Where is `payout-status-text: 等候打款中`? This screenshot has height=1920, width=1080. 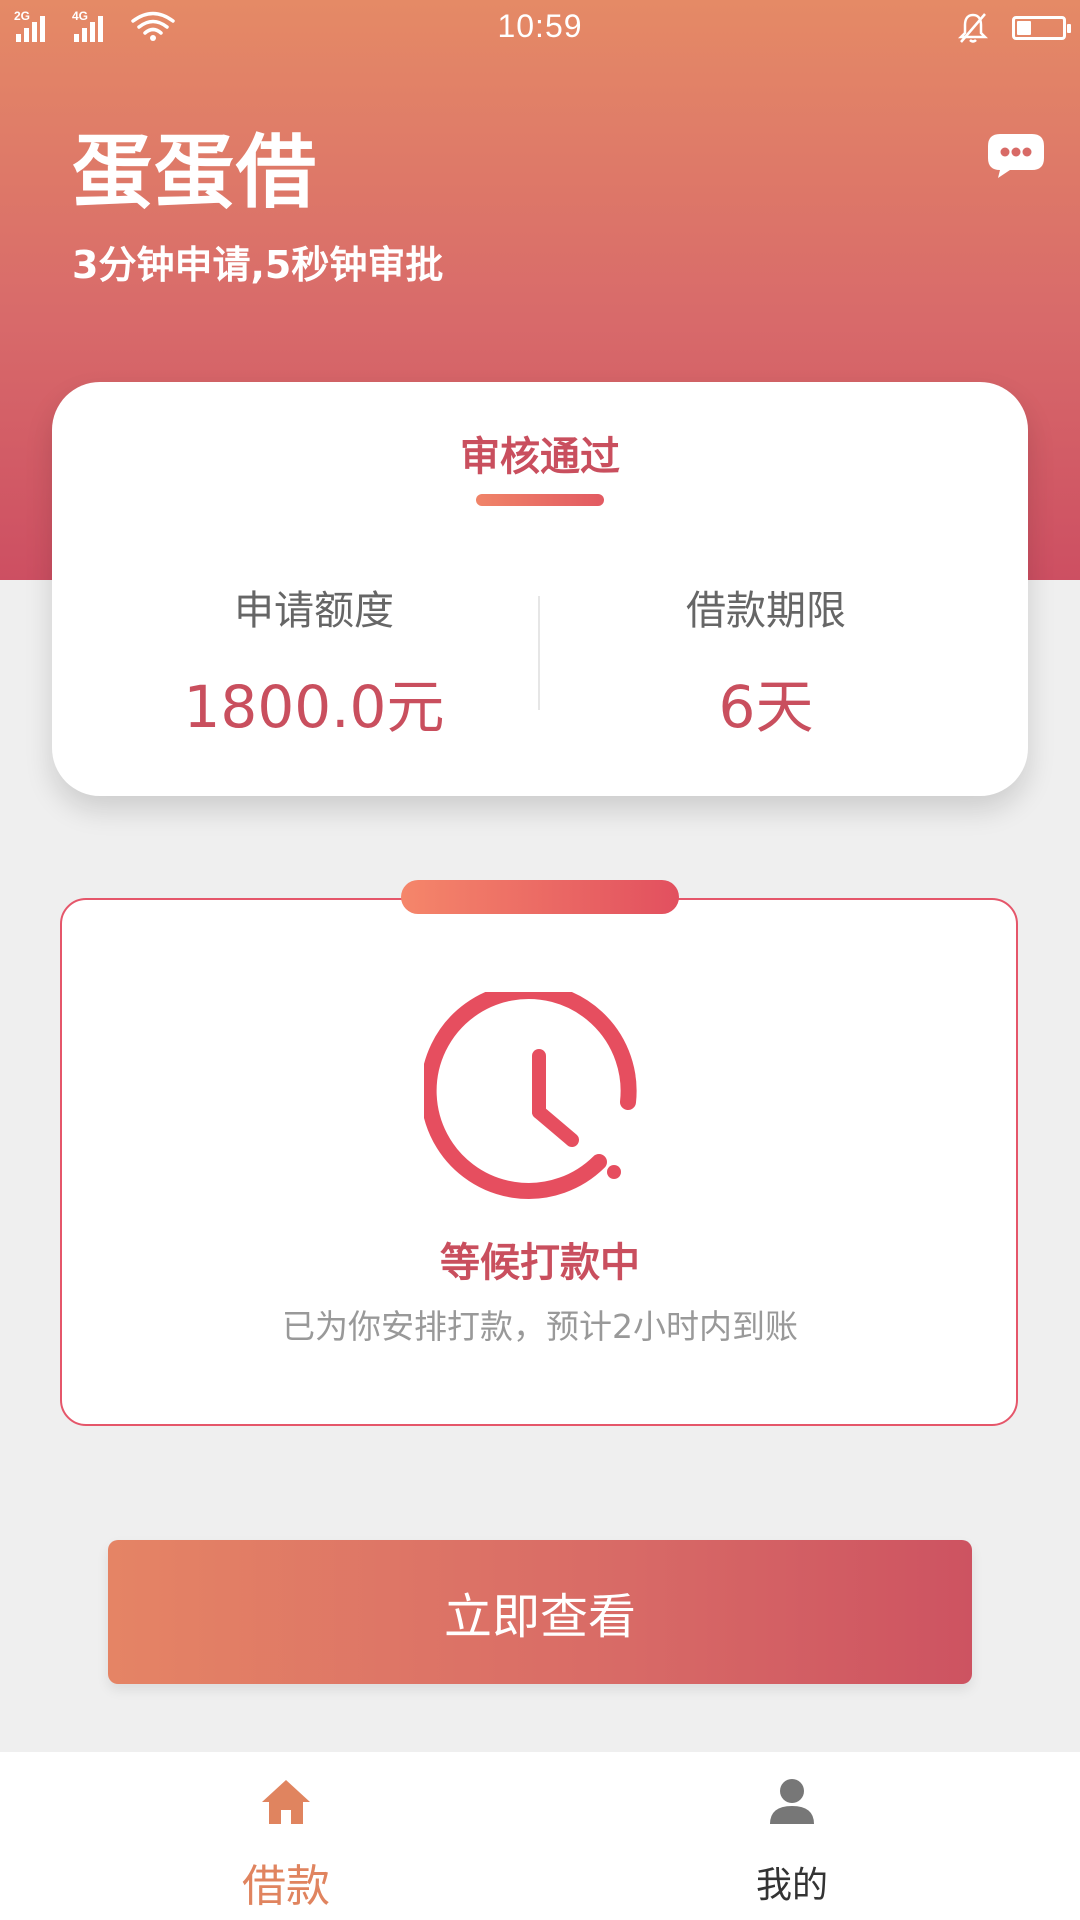
payout-status-text: 等候打款中 is located at coordinates (540, 1263).